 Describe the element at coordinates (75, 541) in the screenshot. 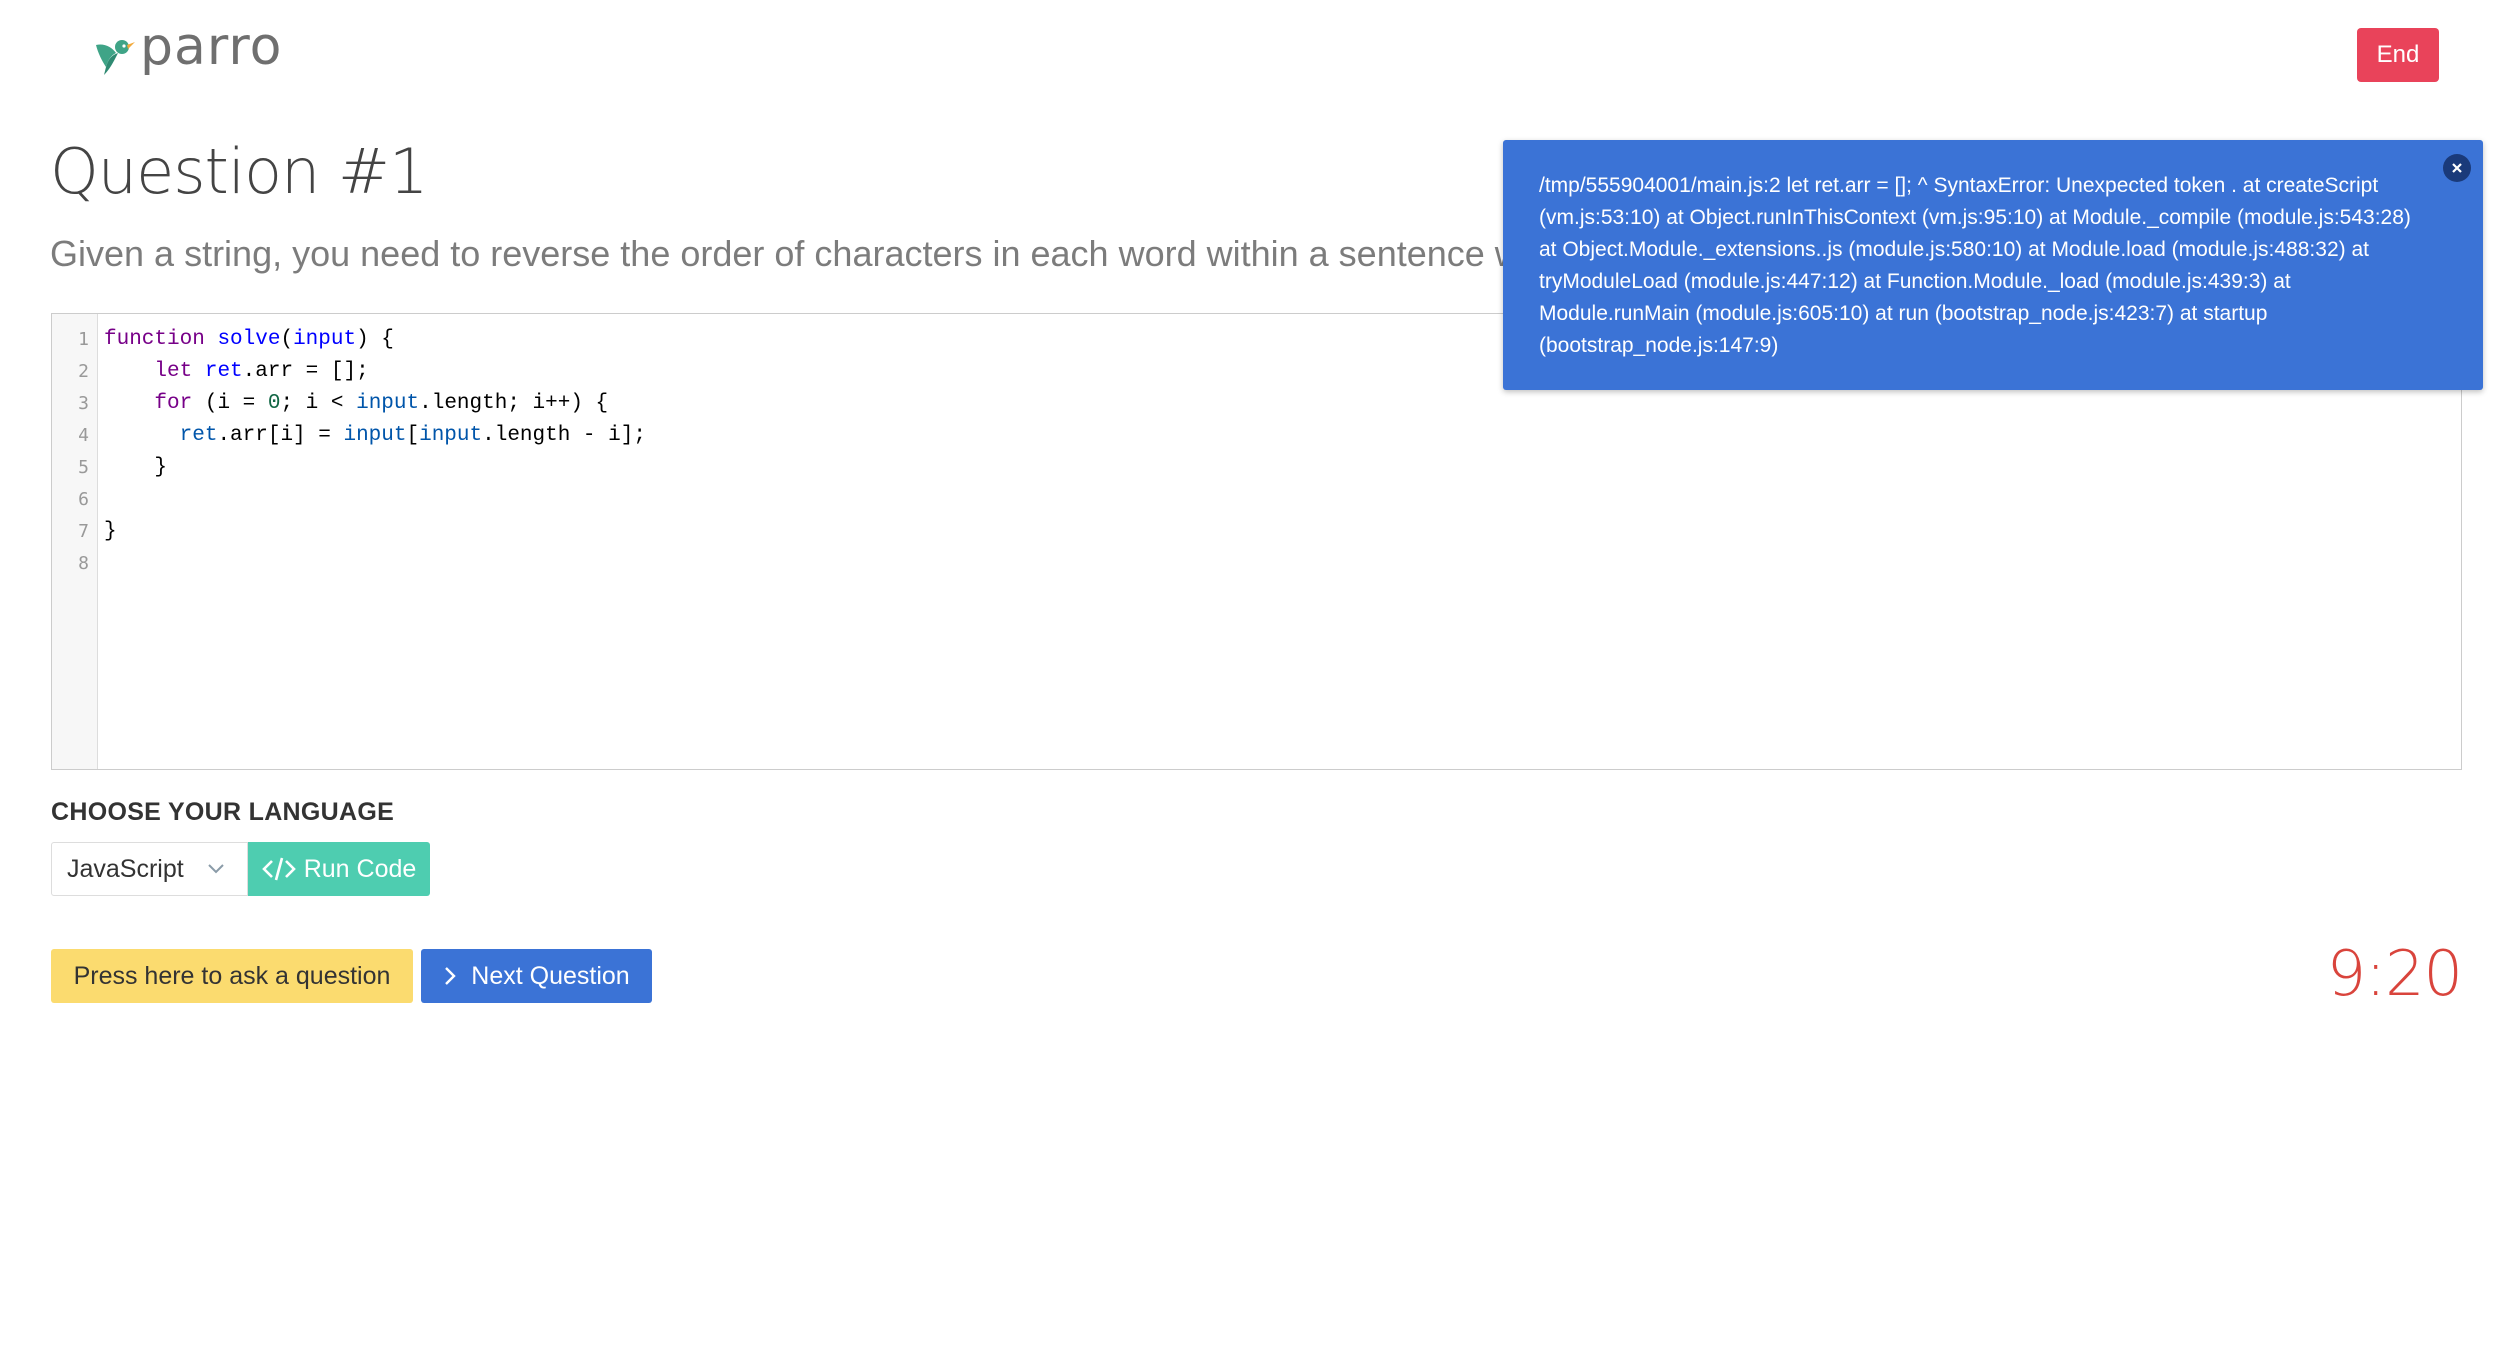

I see `line-number-gutter: 1 2 3 4 5 6 7 8` at that location.